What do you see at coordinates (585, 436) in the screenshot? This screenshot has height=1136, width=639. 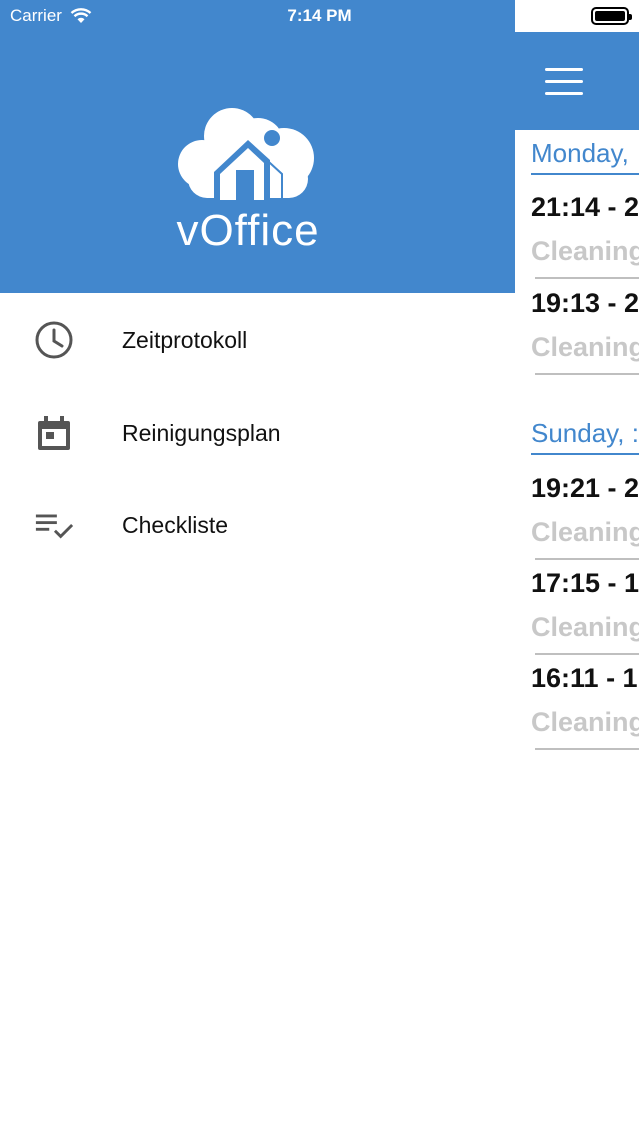 I see `day-header-sunday: Sunday, :` at bounding box center [585, 436].